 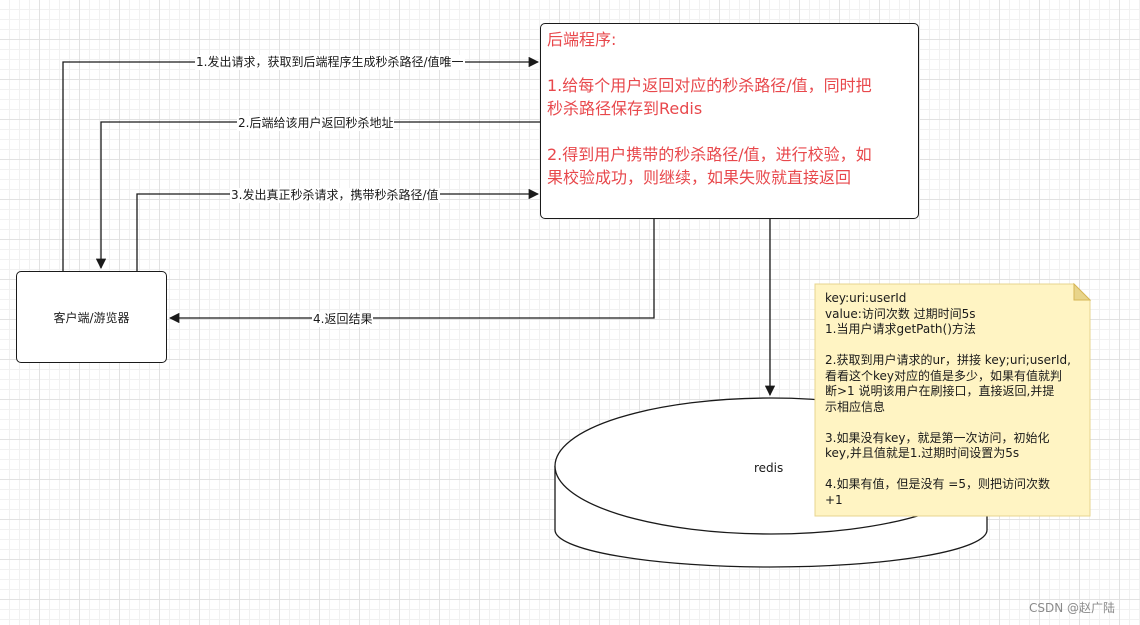 I want to click on note-line: 断>1 说明该用户在刷接口，直接返回,并提, so click(x=940, y=391).